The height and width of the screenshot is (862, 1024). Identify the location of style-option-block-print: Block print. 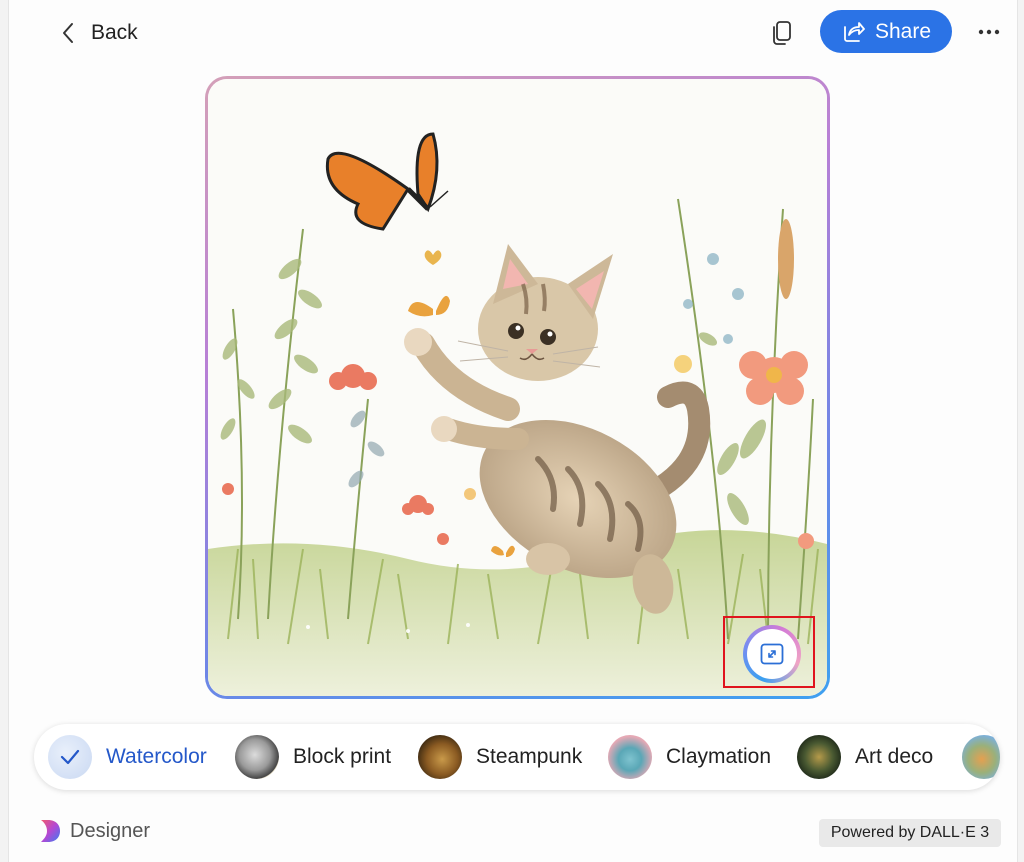
(313, 757).